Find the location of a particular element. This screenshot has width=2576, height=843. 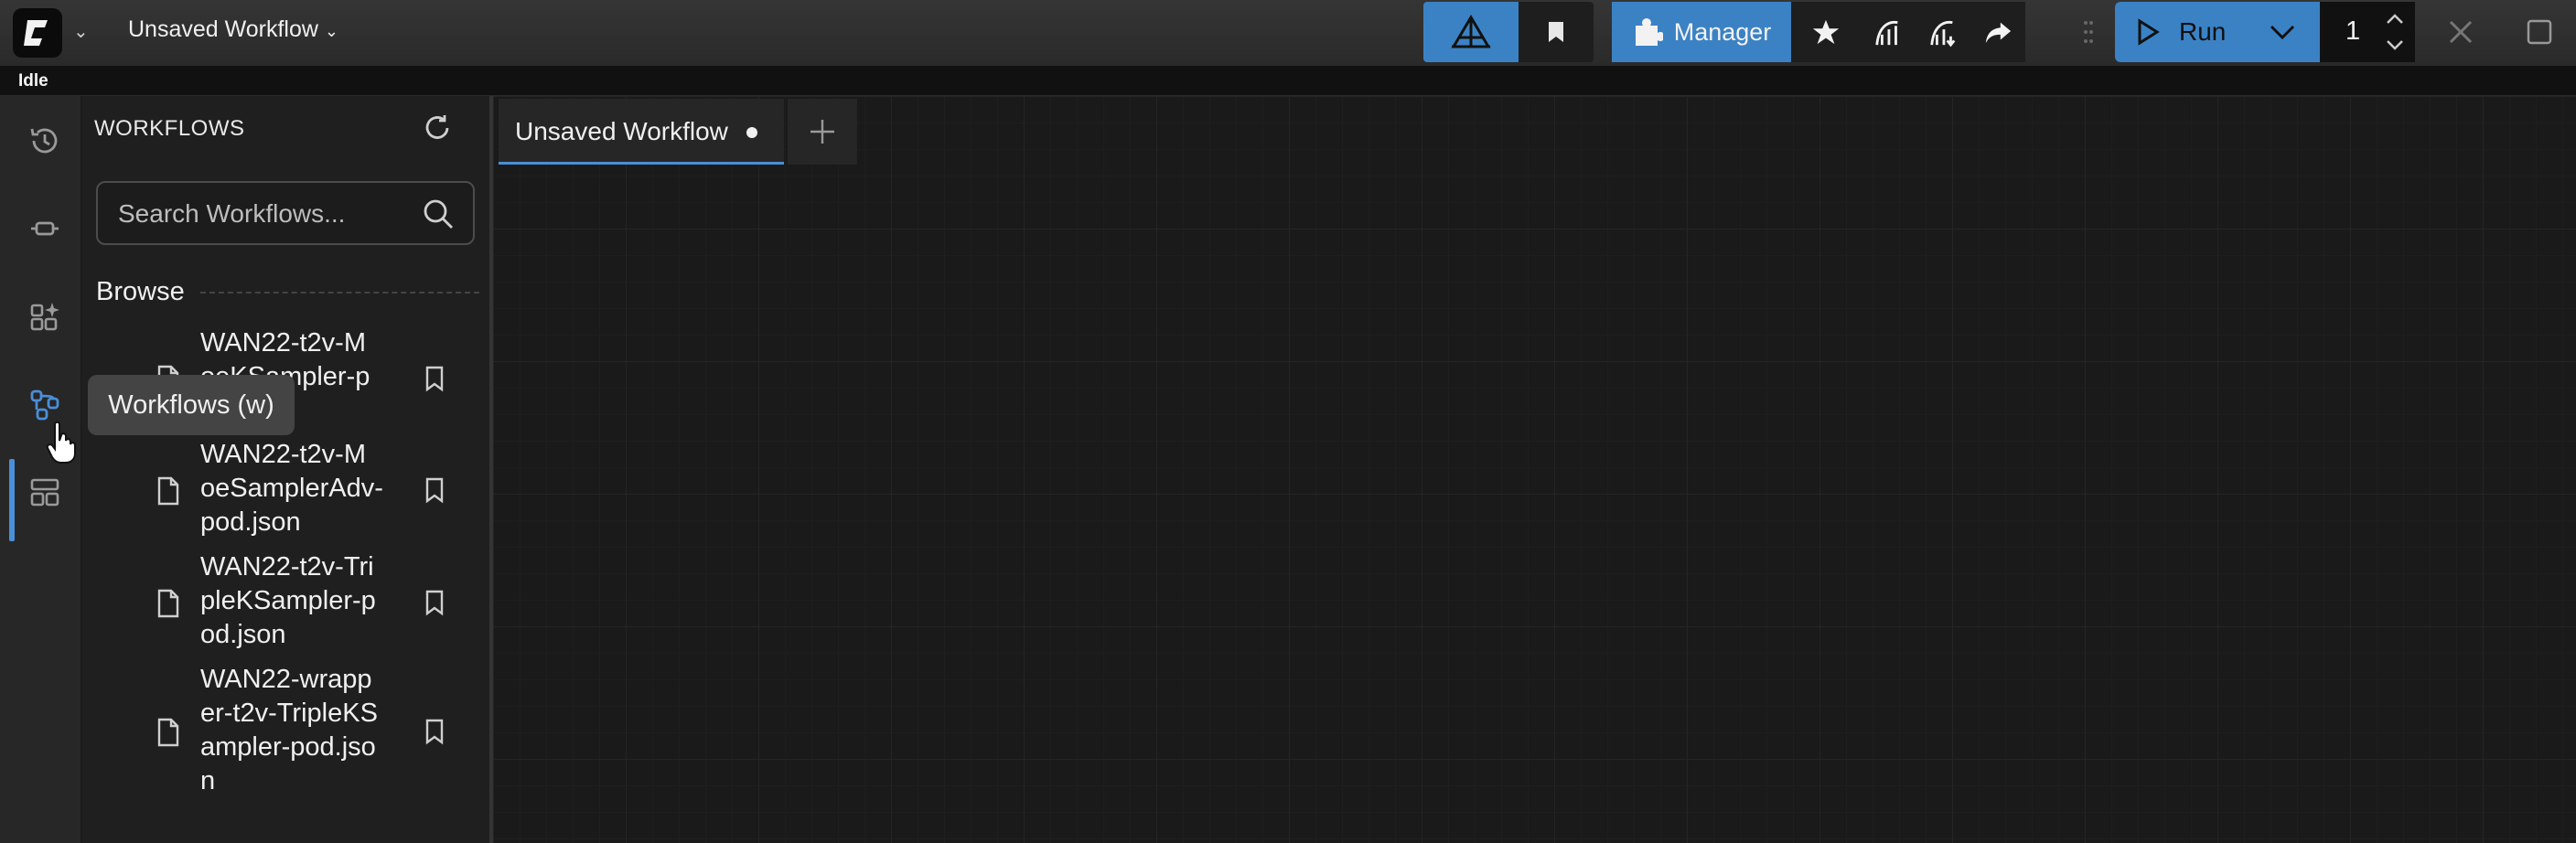

workflow-name-line: od.json is located at coordinates (243, 634).